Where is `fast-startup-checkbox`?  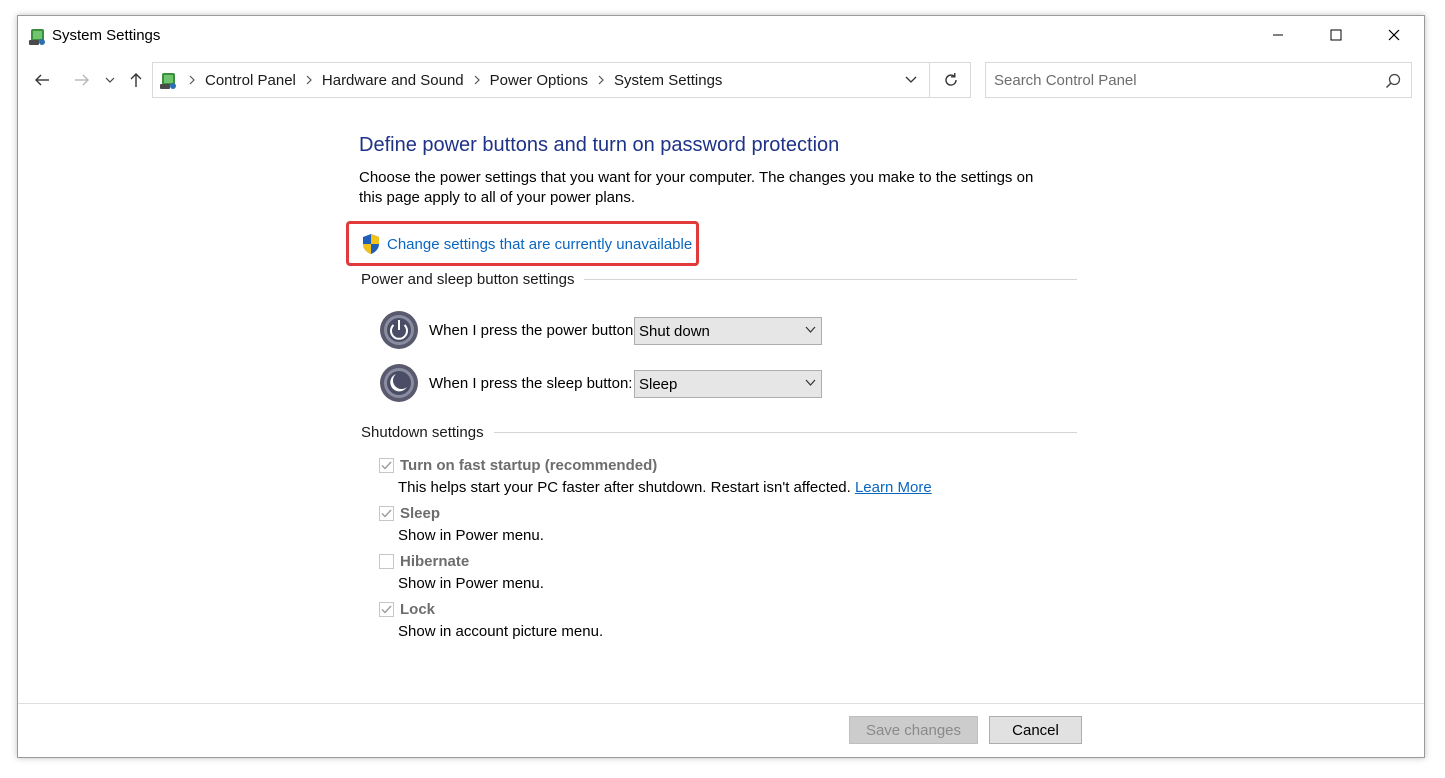
fast-startup-checkbox is located at coordinates (386, 465).